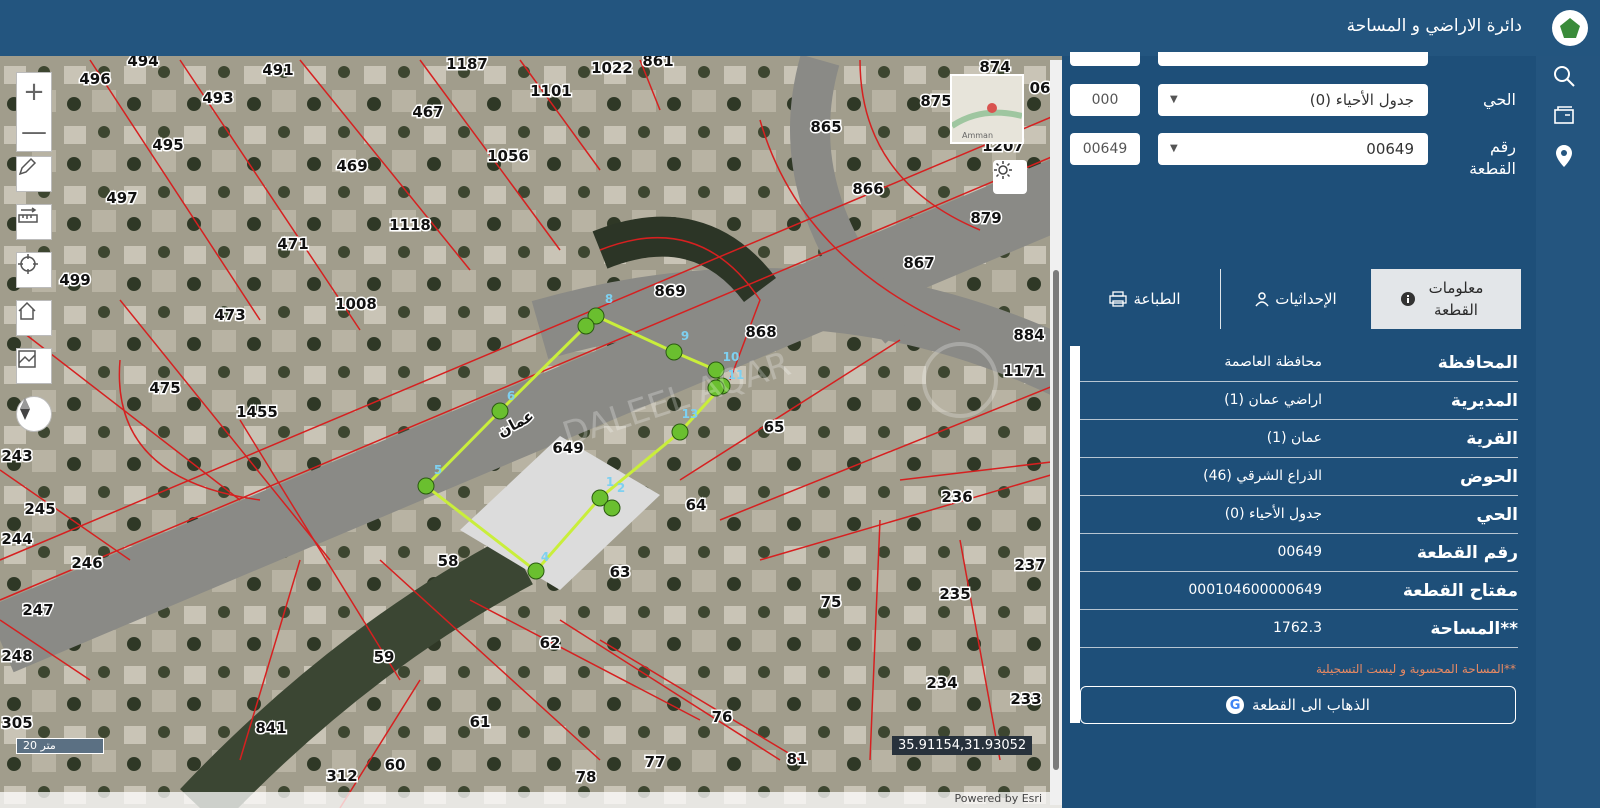 The image size is (1600, 808). What do you see at coordinates (1105, 100) in the screenshot?
I see `neighborhood-code-input: 000` at bounding box center [1105, 100].